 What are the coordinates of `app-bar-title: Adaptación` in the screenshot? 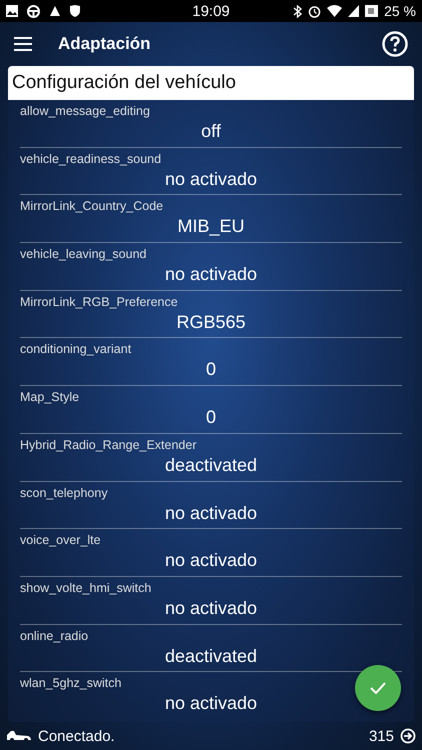 It's located at (105, 44).